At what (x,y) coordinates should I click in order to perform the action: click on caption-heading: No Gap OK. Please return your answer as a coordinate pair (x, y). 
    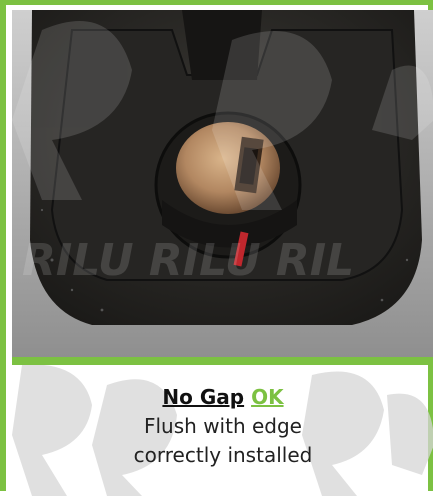
    Looking at the image, I should click on (222, 397).